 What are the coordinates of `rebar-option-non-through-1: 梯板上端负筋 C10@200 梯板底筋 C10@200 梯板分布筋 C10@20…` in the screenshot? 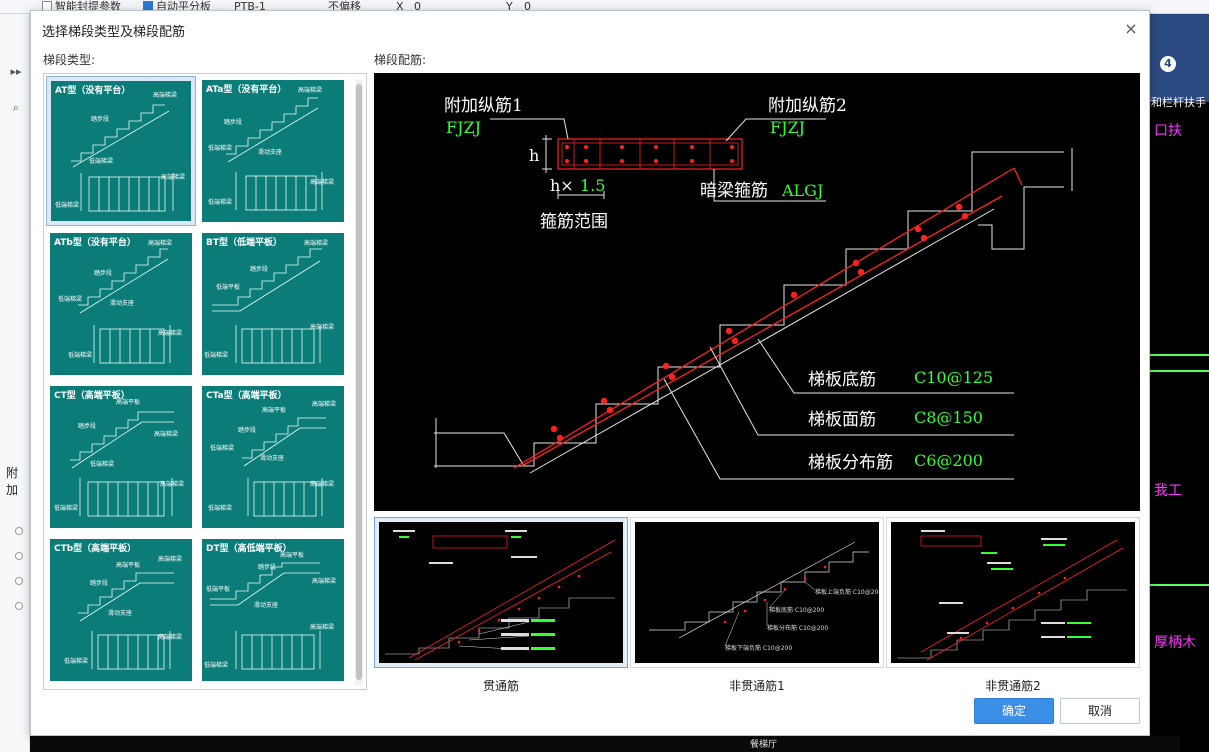 It's located at (757, 592).